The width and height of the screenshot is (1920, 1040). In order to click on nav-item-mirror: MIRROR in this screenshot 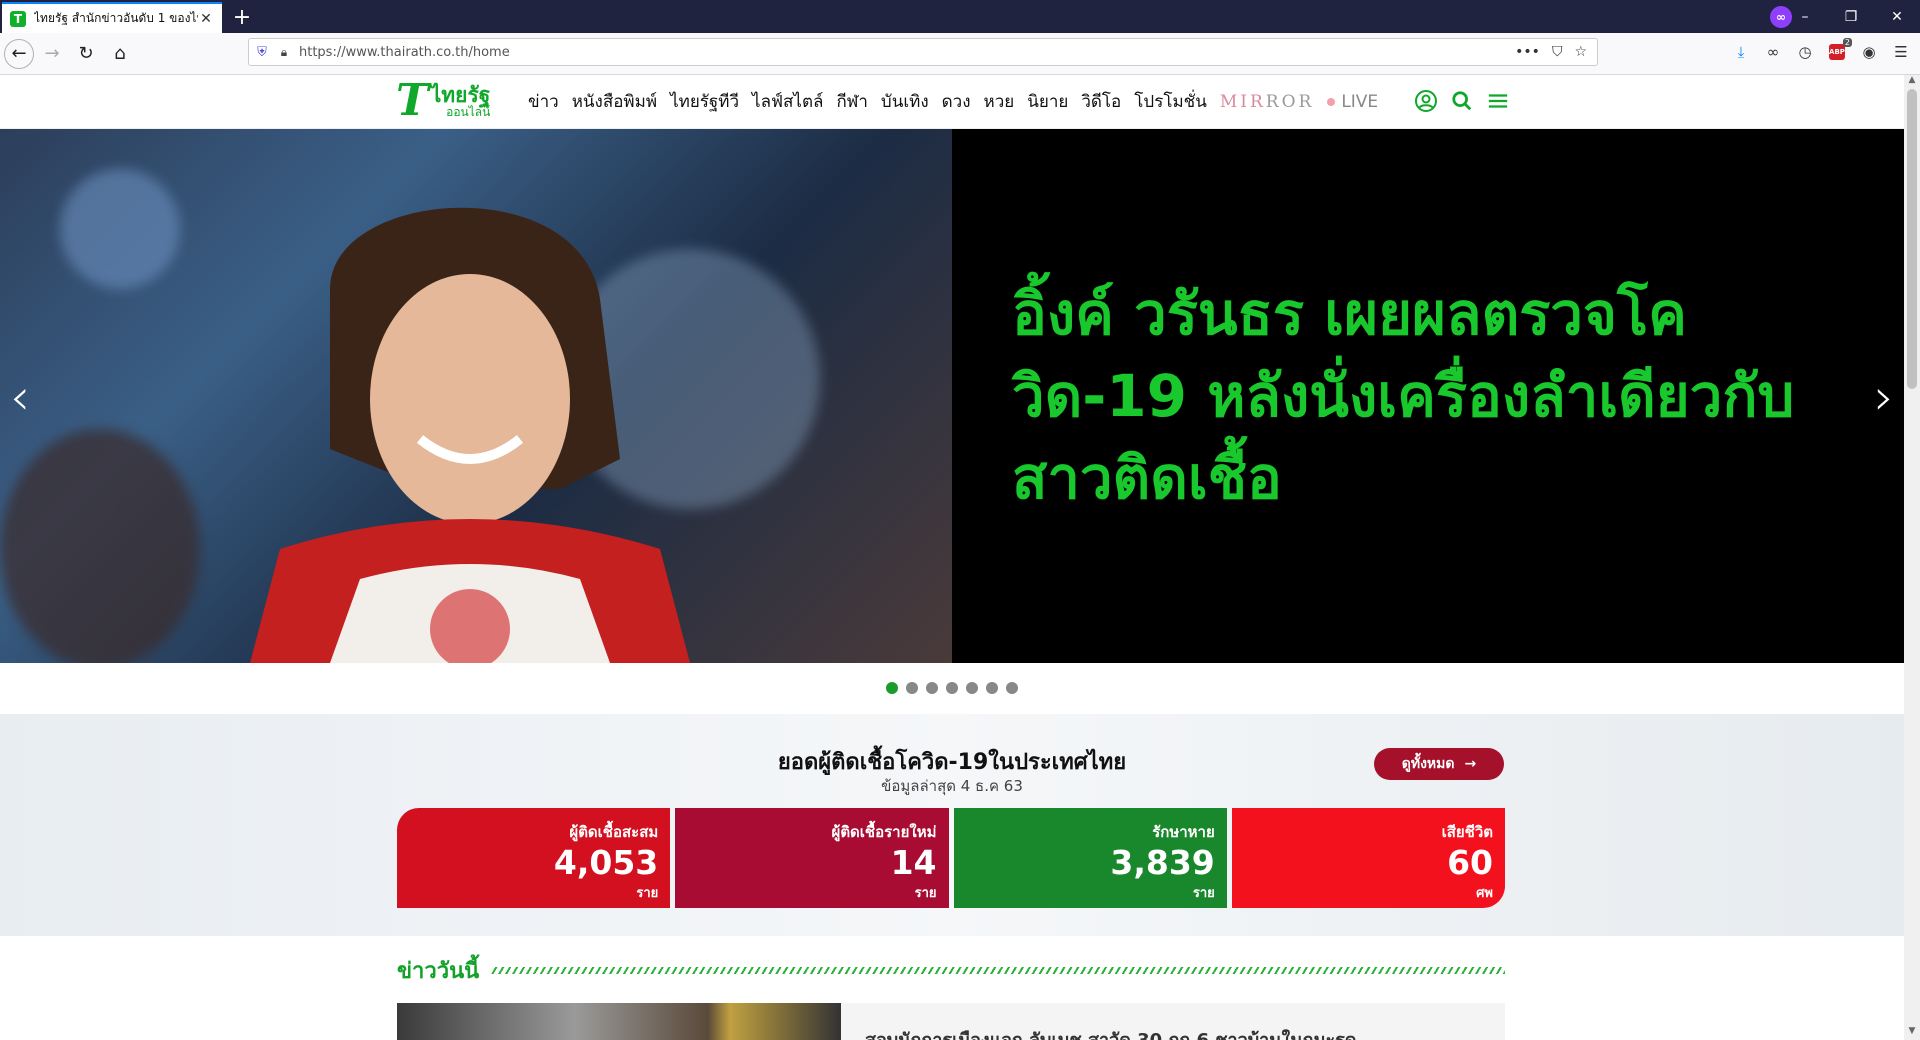, I will do `click(1267, 102)`.